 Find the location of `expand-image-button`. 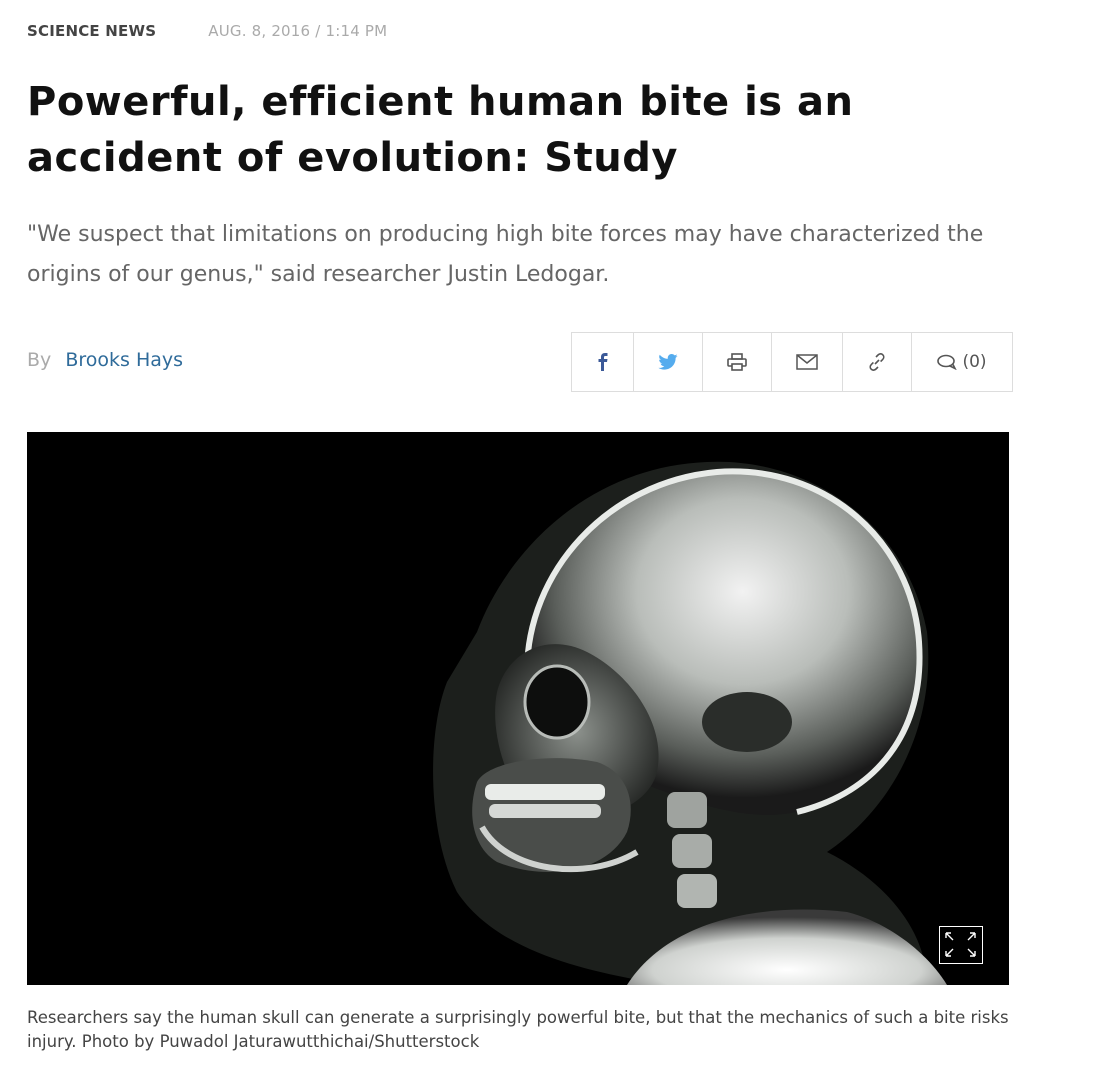

expand-image-button is located at coordinates (961, 945).